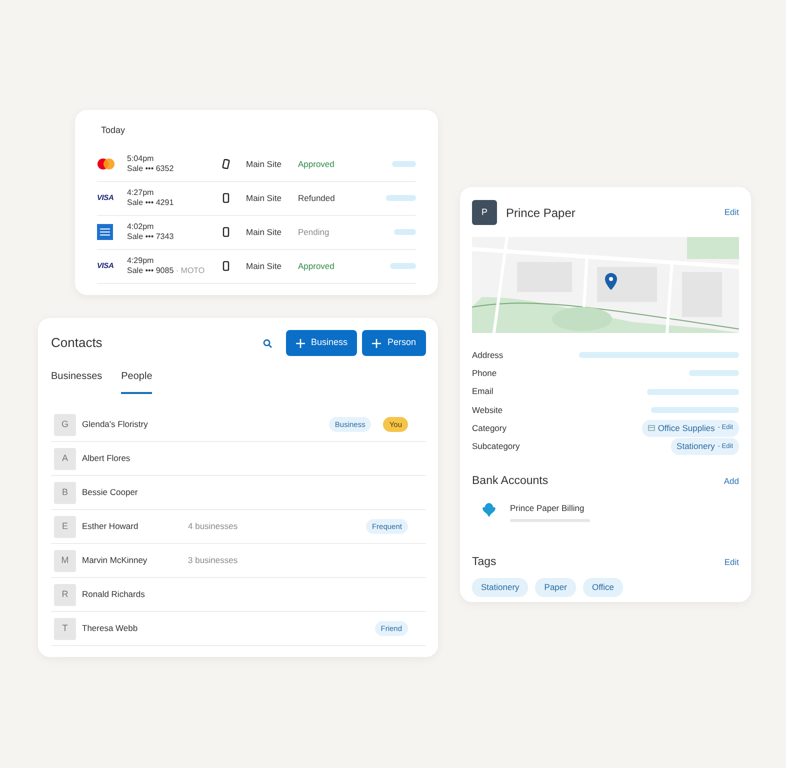 The height and width of the screenshot is (768, 786). I want to click on card-logo-icon, so click(105, 232).